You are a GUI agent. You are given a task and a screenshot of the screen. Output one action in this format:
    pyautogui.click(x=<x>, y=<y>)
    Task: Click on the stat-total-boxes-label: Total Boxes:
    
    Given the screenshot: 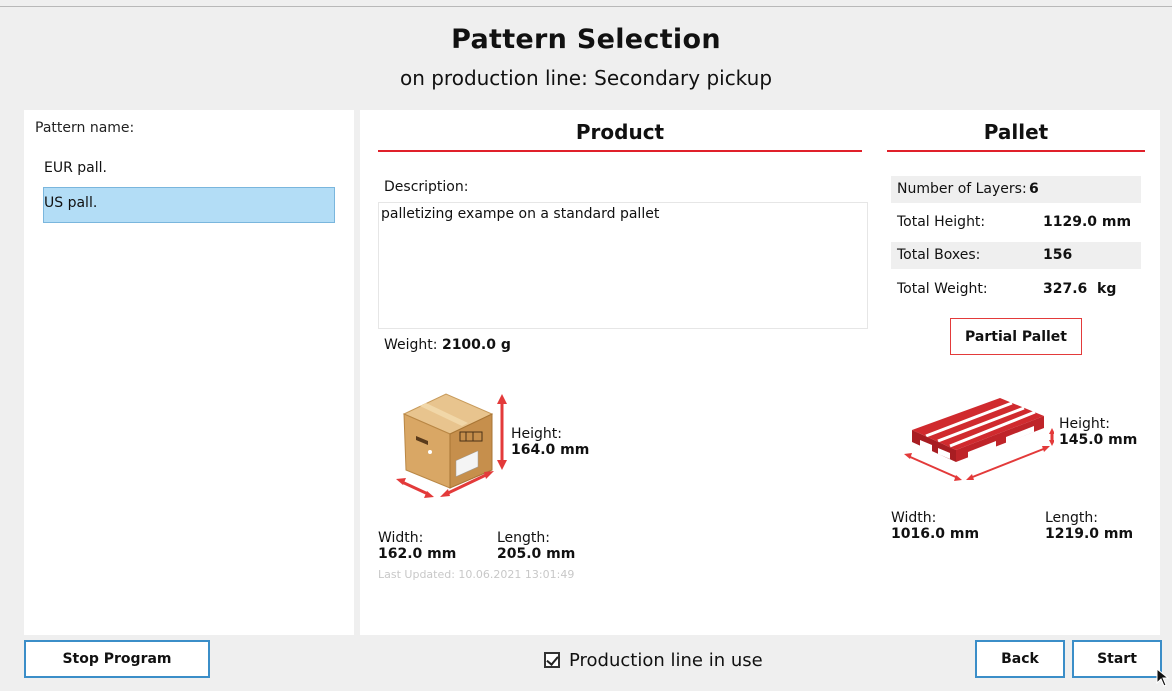 What is the action you would take?
    pyautogui.click(x=939, y=255)
    